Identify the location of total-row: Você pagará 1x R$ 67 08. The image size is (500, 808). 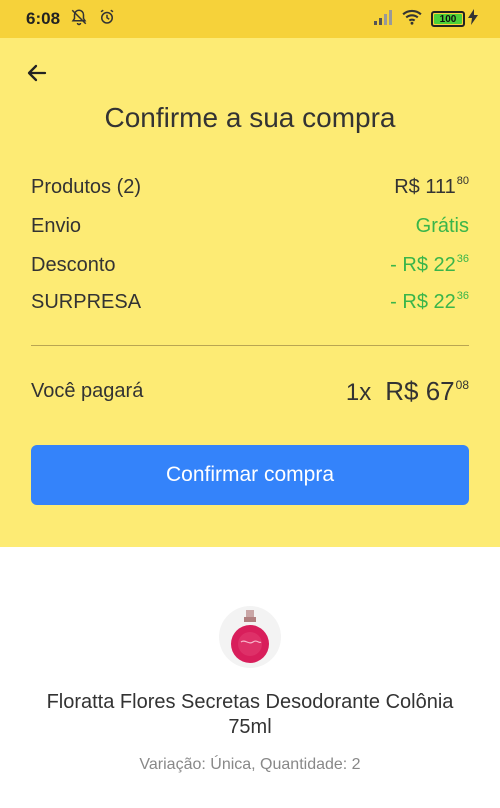
(250, 391).